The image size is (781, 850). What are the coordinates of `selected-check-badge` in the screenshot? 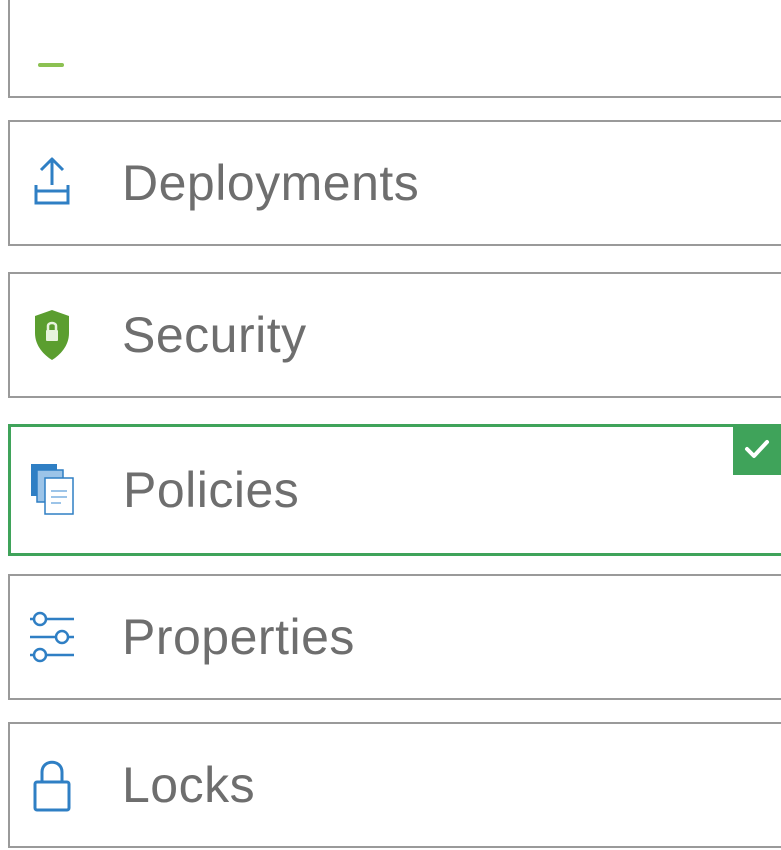 It's located at (757, 451).